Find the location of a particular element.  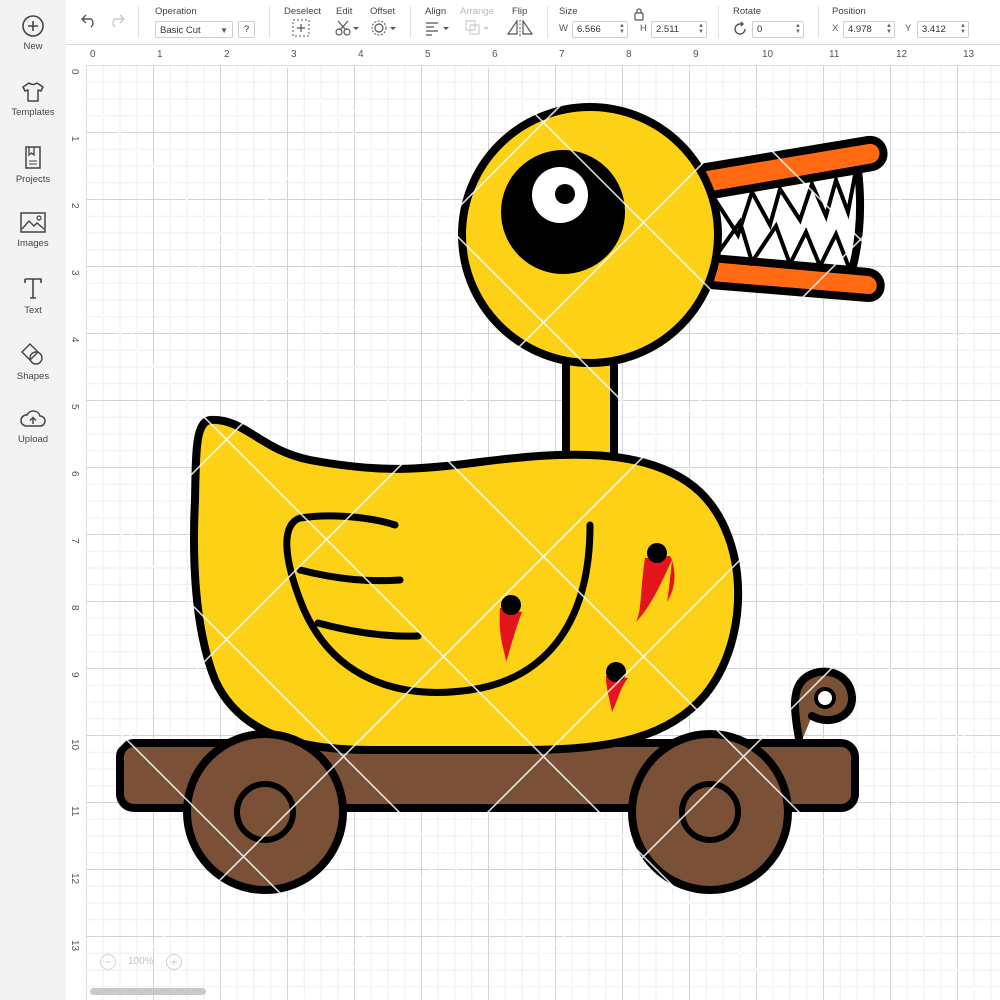

zoom-level: 100% is located at coordinates (141, 961).